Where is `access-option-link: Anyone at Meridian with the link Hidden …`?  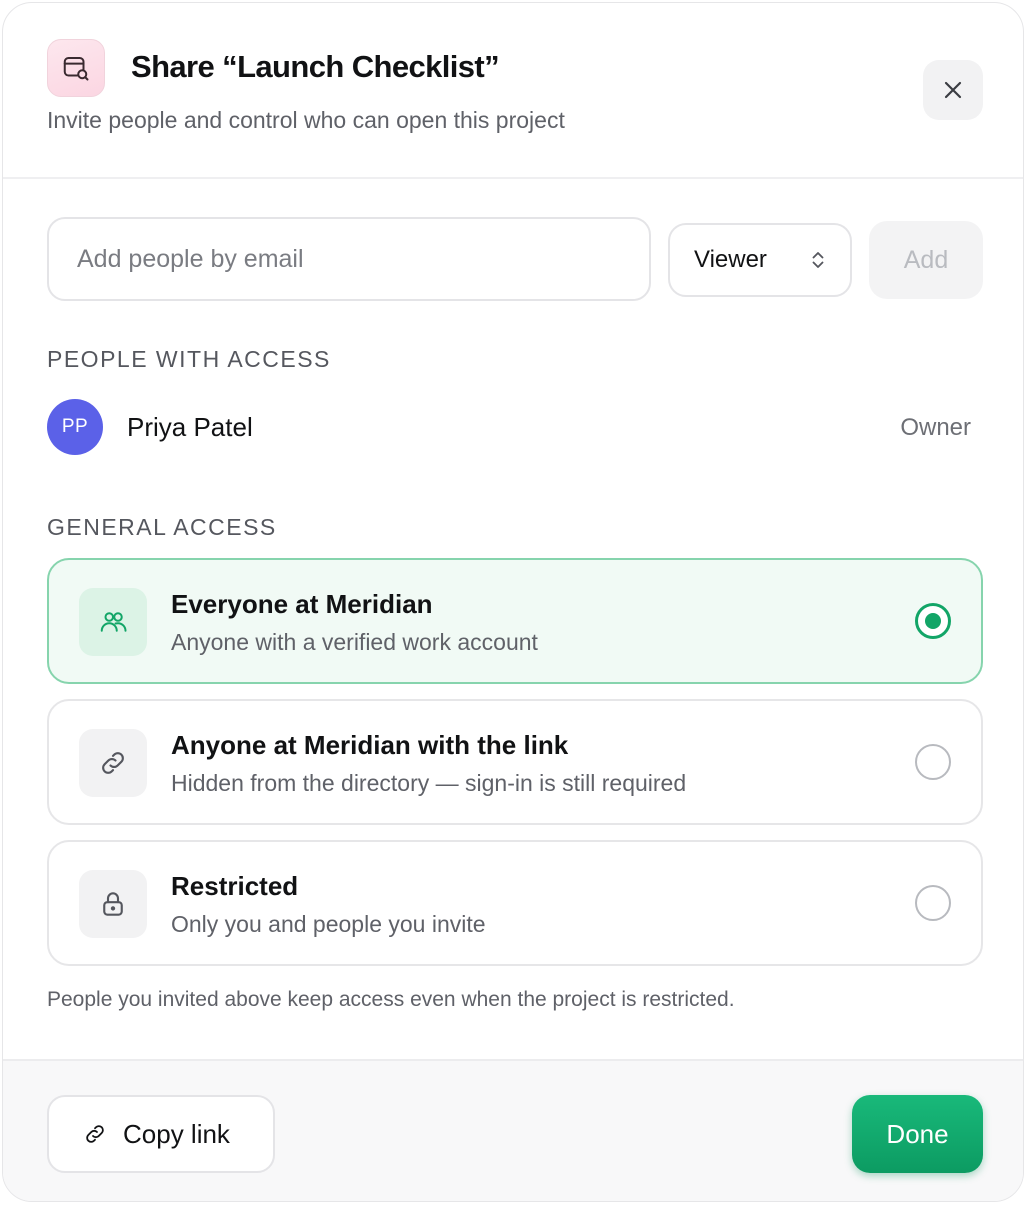
access-option-link: Anyone at Meridian with the link Hidden … is located at coordinates (515, 762).